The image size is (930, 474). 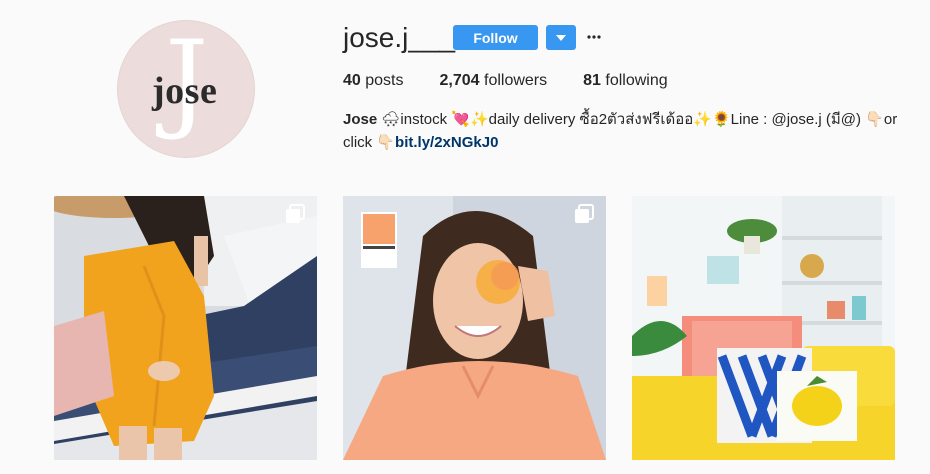 I want to click on ellipsis-icon, so click(x=594, y=37).